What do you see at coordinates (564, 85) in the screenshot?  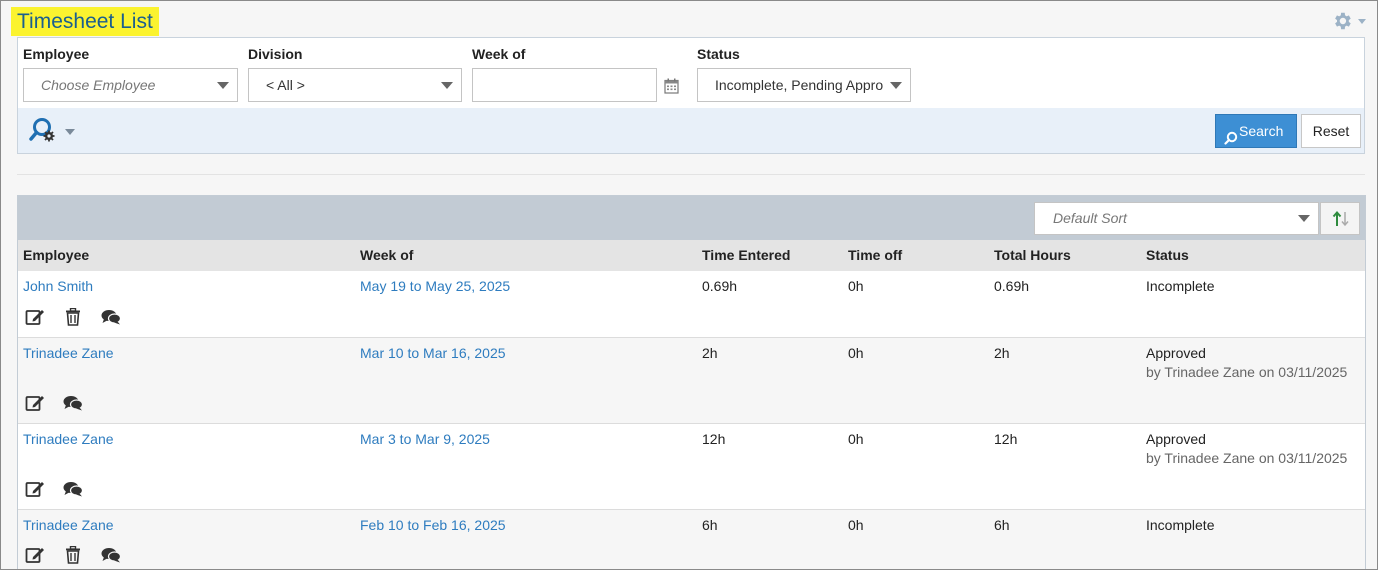 I see `week-of-input` at bounding box center [564, 85].